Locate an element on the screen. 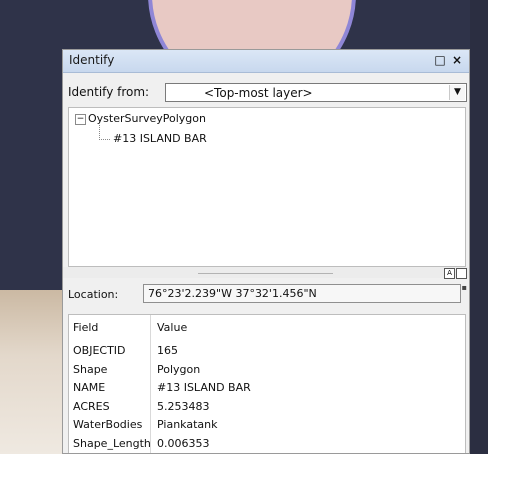 The width and height of the screenshot is (512, 500). location-field: 76°23'2.239"W 37°32'1.456"N is located at coordinates (302, 293).